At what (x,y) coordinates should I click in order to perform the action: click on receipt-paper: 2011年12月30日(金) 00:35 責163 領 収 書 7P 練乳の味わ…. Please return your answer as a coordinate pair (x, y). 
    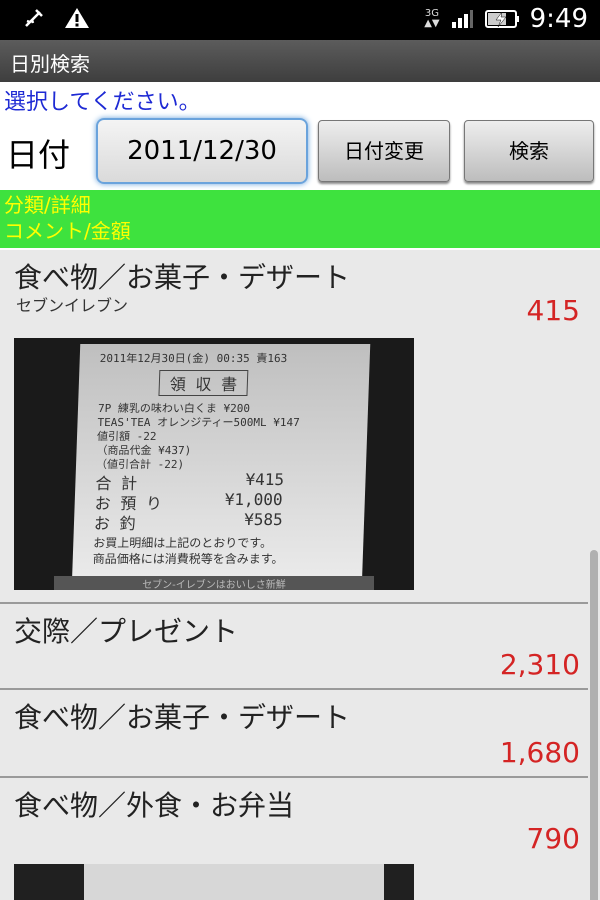
    Looking at the image, I should click on (221, 466).